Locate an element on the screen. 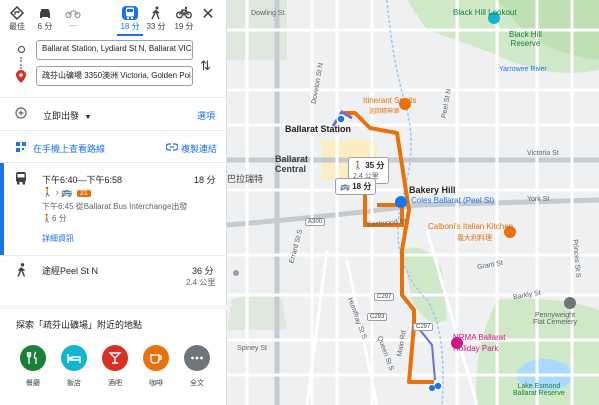 The image size is (599, 405). best-route-icon is located at coordinates (17, 13).